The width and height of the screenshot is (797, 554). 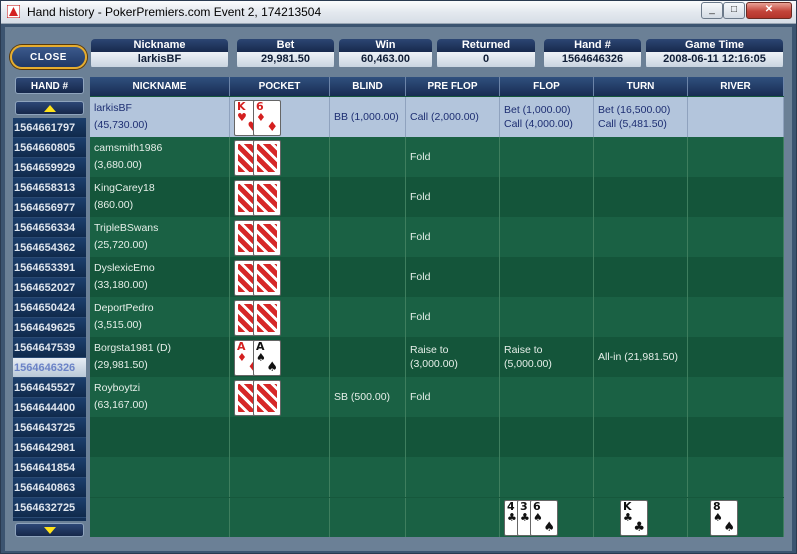 I want to click on cell-pre-flop: Raise to (3,000.00), so click(x=453, y=357).